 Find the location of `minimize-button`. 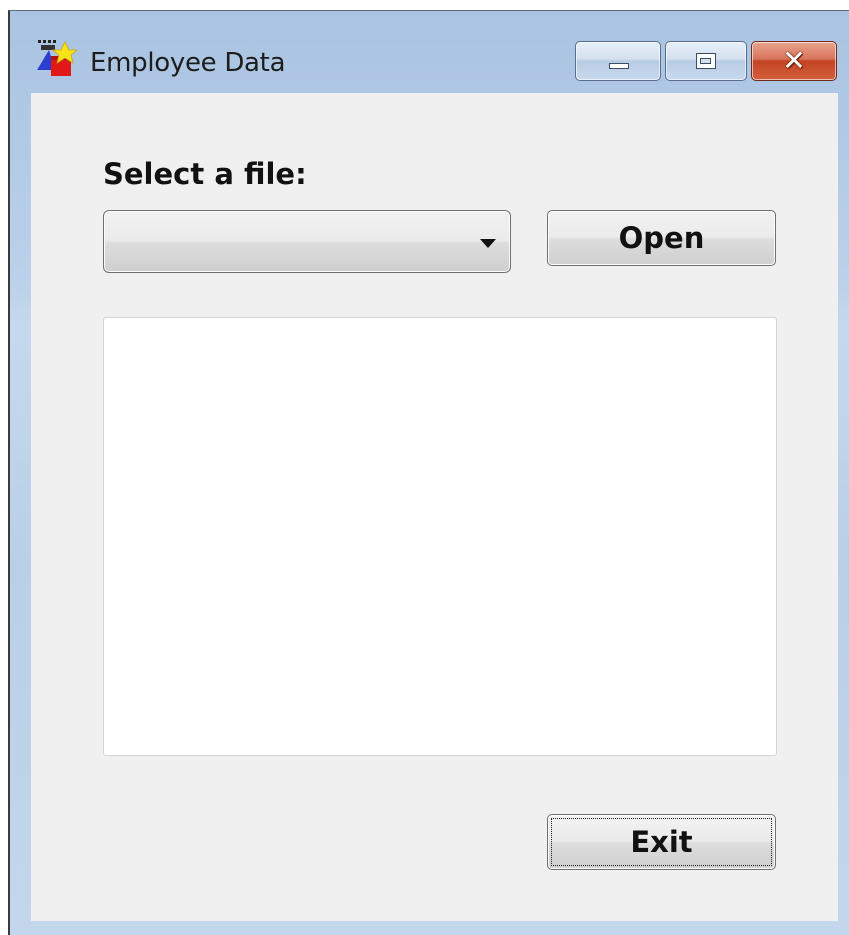

minimize-button is located at coordinates (618, 61).